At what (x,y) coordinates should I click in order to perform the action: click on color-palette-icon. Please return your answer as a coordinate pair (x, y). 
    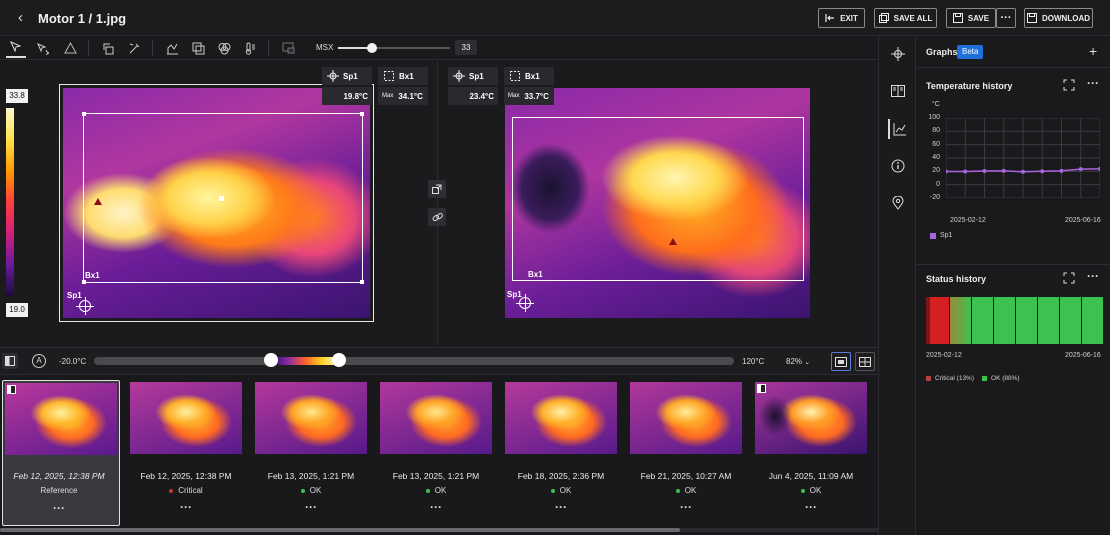
    Looking at the image, I should click on (224, 48).